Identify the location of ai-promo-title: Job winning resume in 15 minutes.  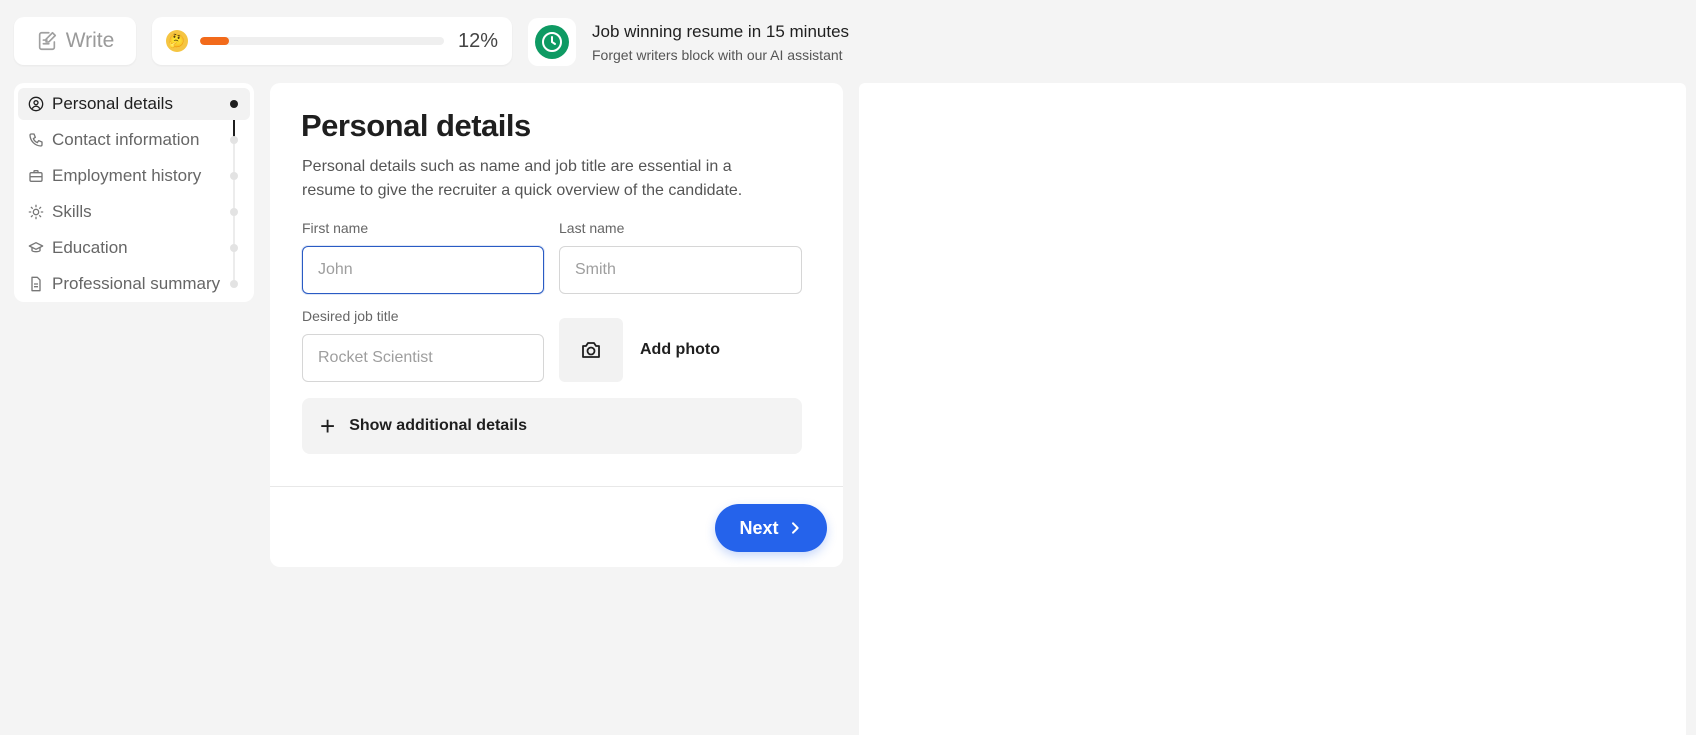
(721, 31).